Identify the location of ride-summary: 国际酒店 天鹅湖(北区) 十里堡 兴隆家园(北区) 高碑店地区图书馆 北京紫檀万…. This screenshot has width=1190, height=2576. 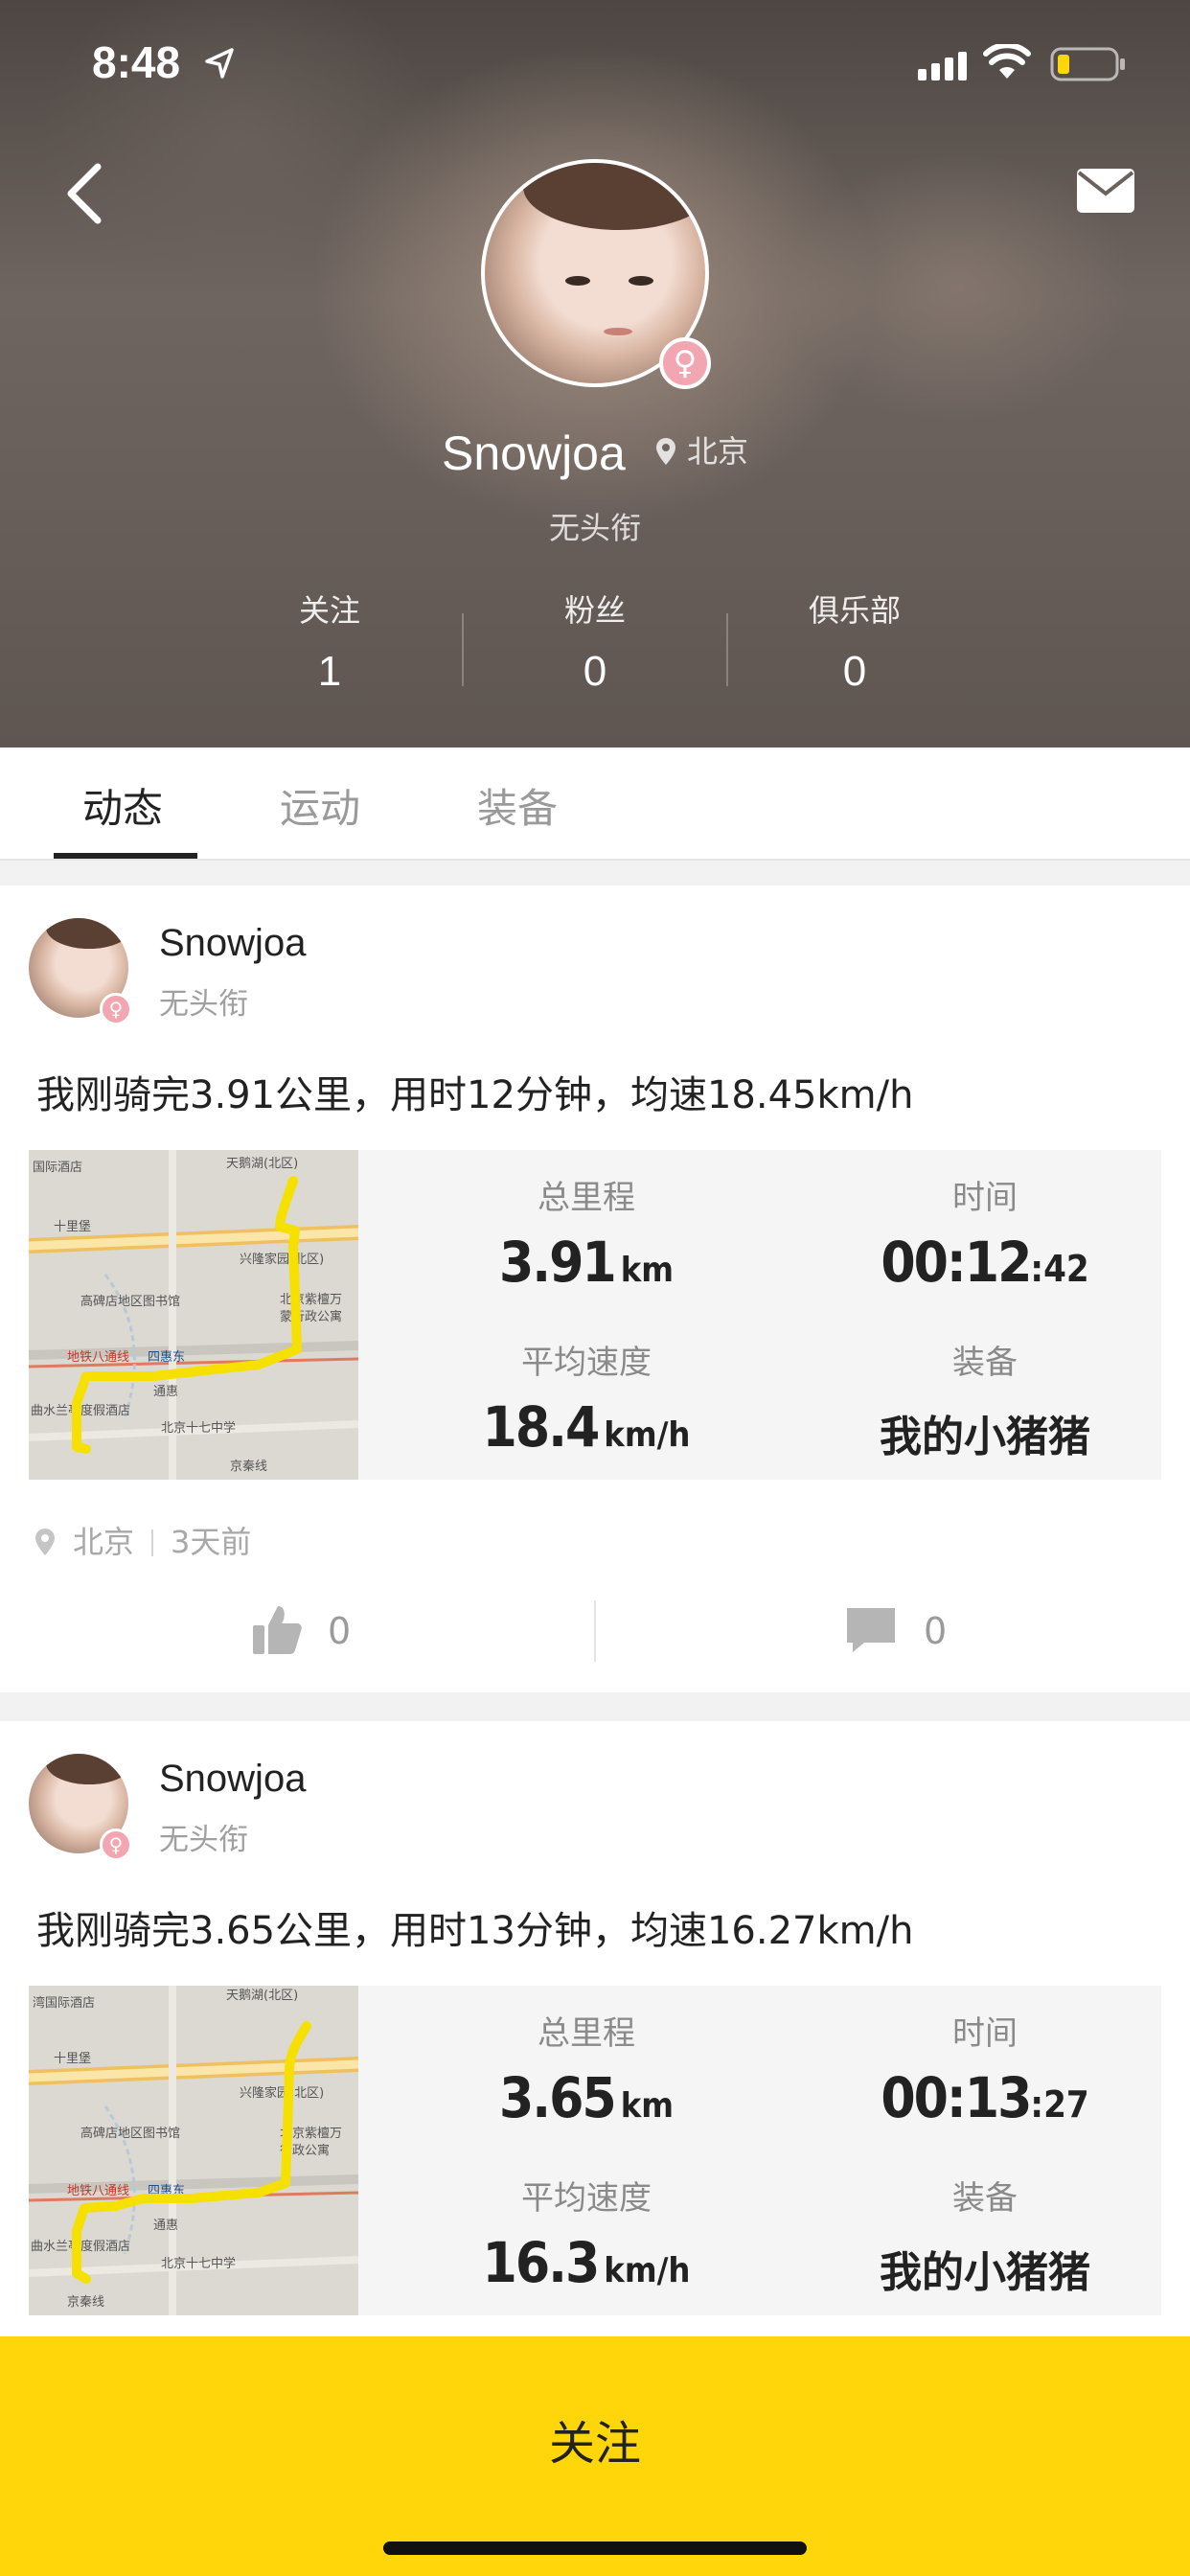
(595, 1315).